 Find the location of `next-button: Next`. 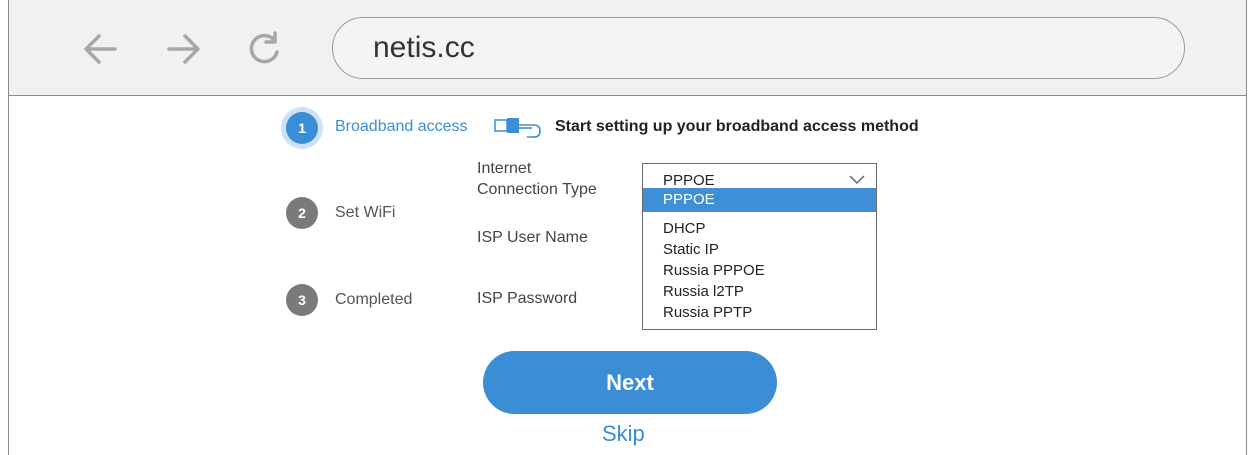

next-button: Next is located at coordinates (630, 382).